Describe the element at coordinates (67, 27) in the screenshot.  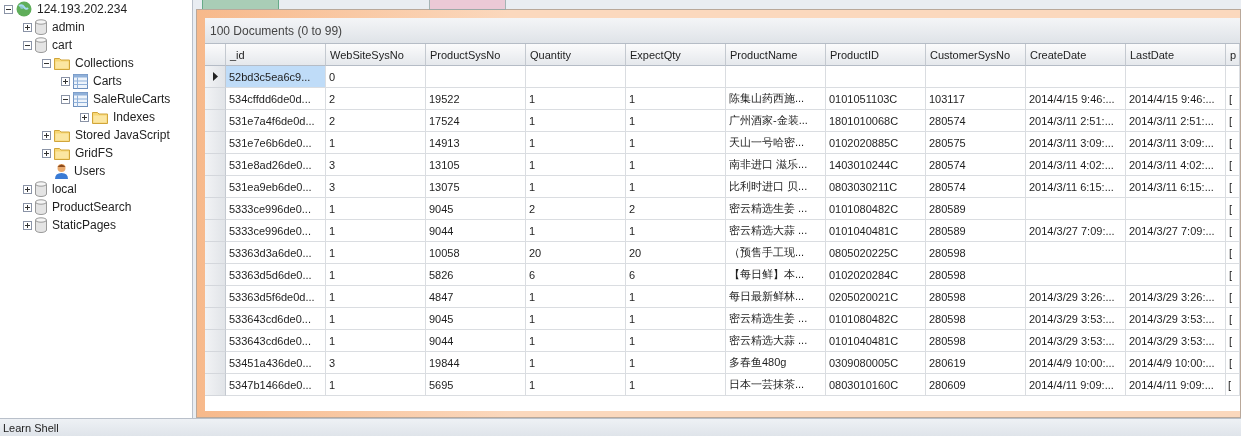
I see `tree-item: admin` at that location.